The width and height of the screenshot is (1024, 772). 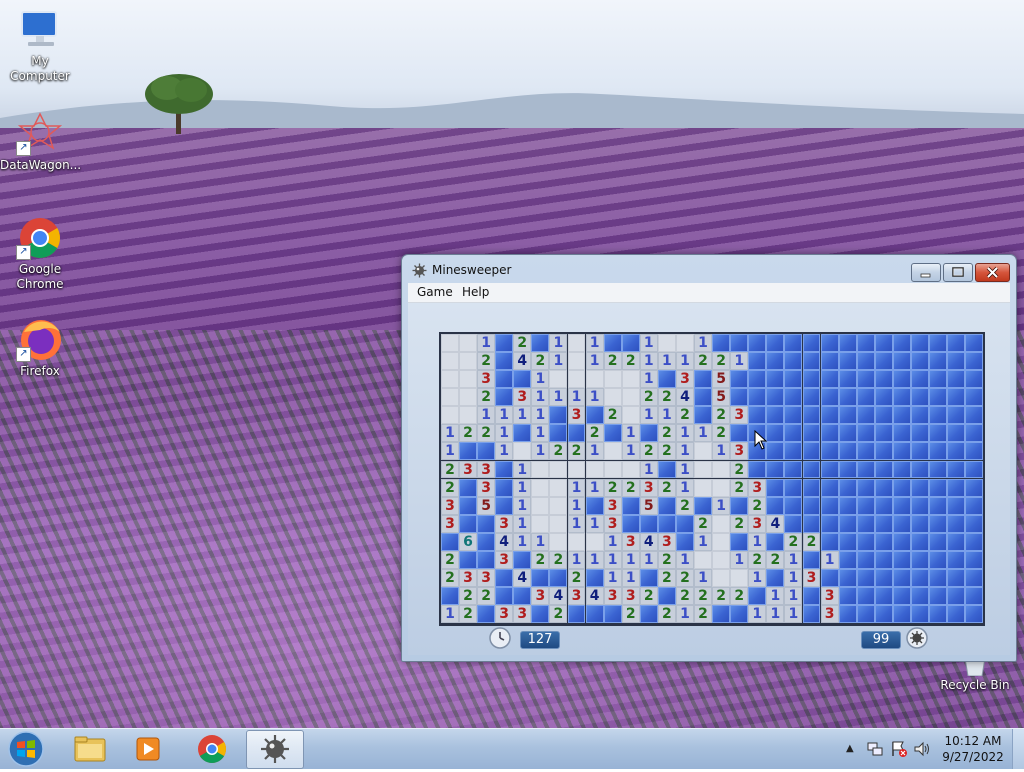 What do you see at coordinates (212, 748) in the screenshot?
I see `taskbar-google-chrome` at bounding box center [212, 748].